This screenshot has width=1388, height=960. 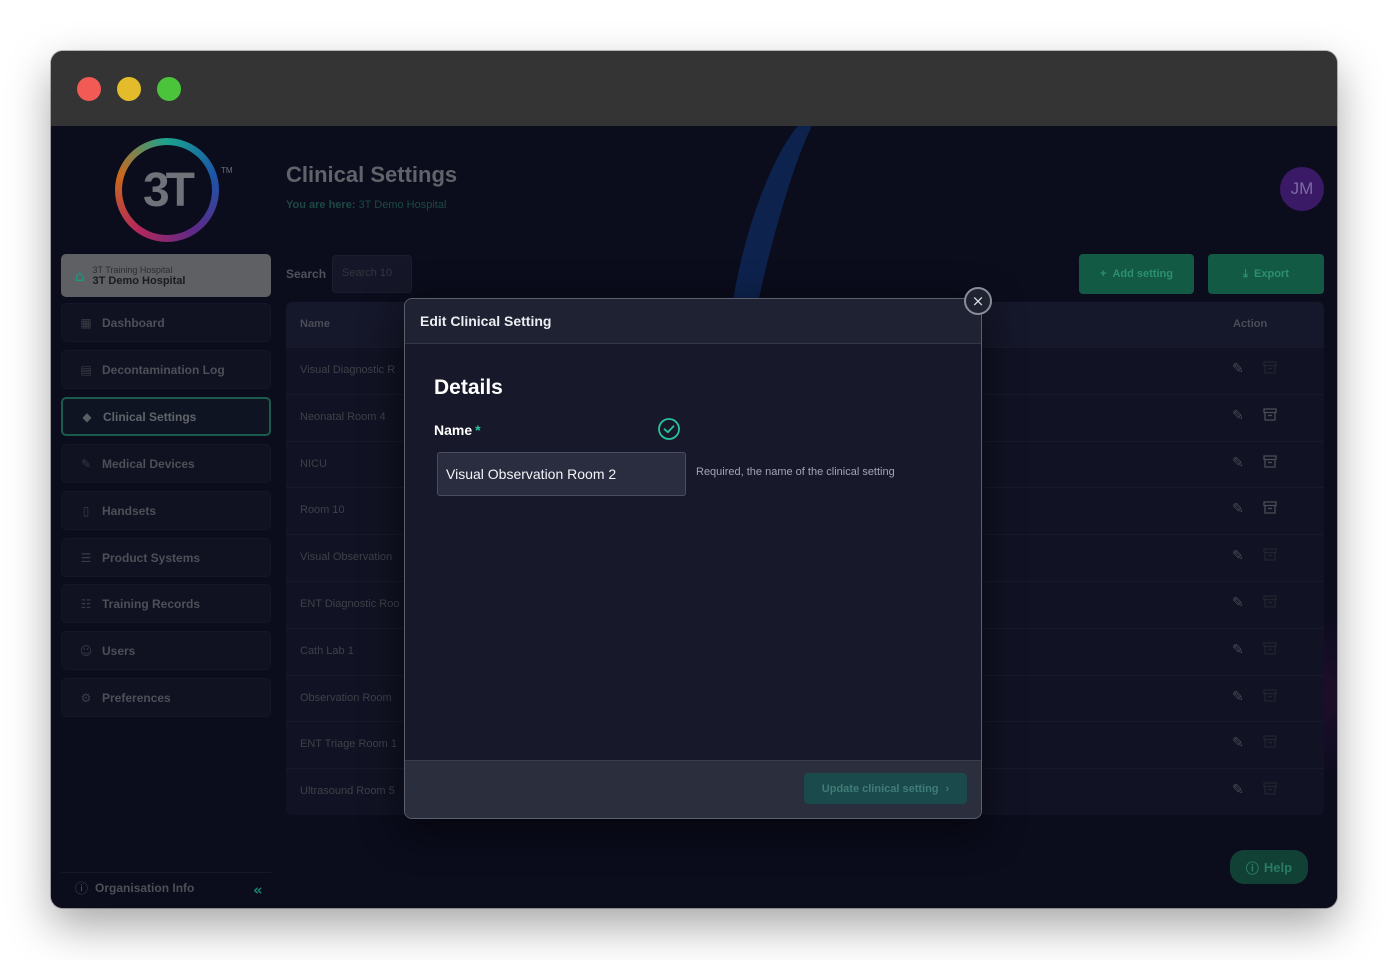 What do you see at coordinates (947, 788) in the screenshot?
I see `chevron-right-icon: ›` at bounding box center [947, 788].